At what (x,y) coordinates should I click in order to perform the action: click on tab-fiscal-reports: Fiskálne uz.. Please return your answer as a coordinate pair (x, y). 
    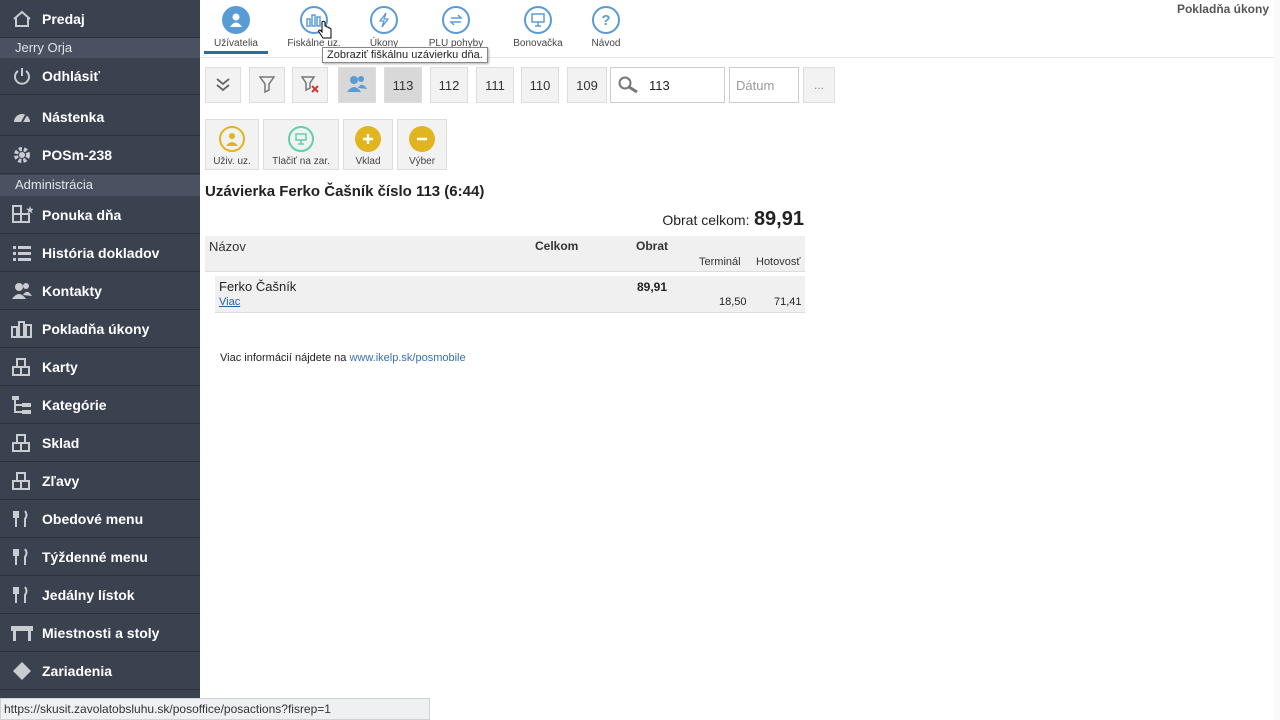
    Looking at the image, I should click on (314, 27).